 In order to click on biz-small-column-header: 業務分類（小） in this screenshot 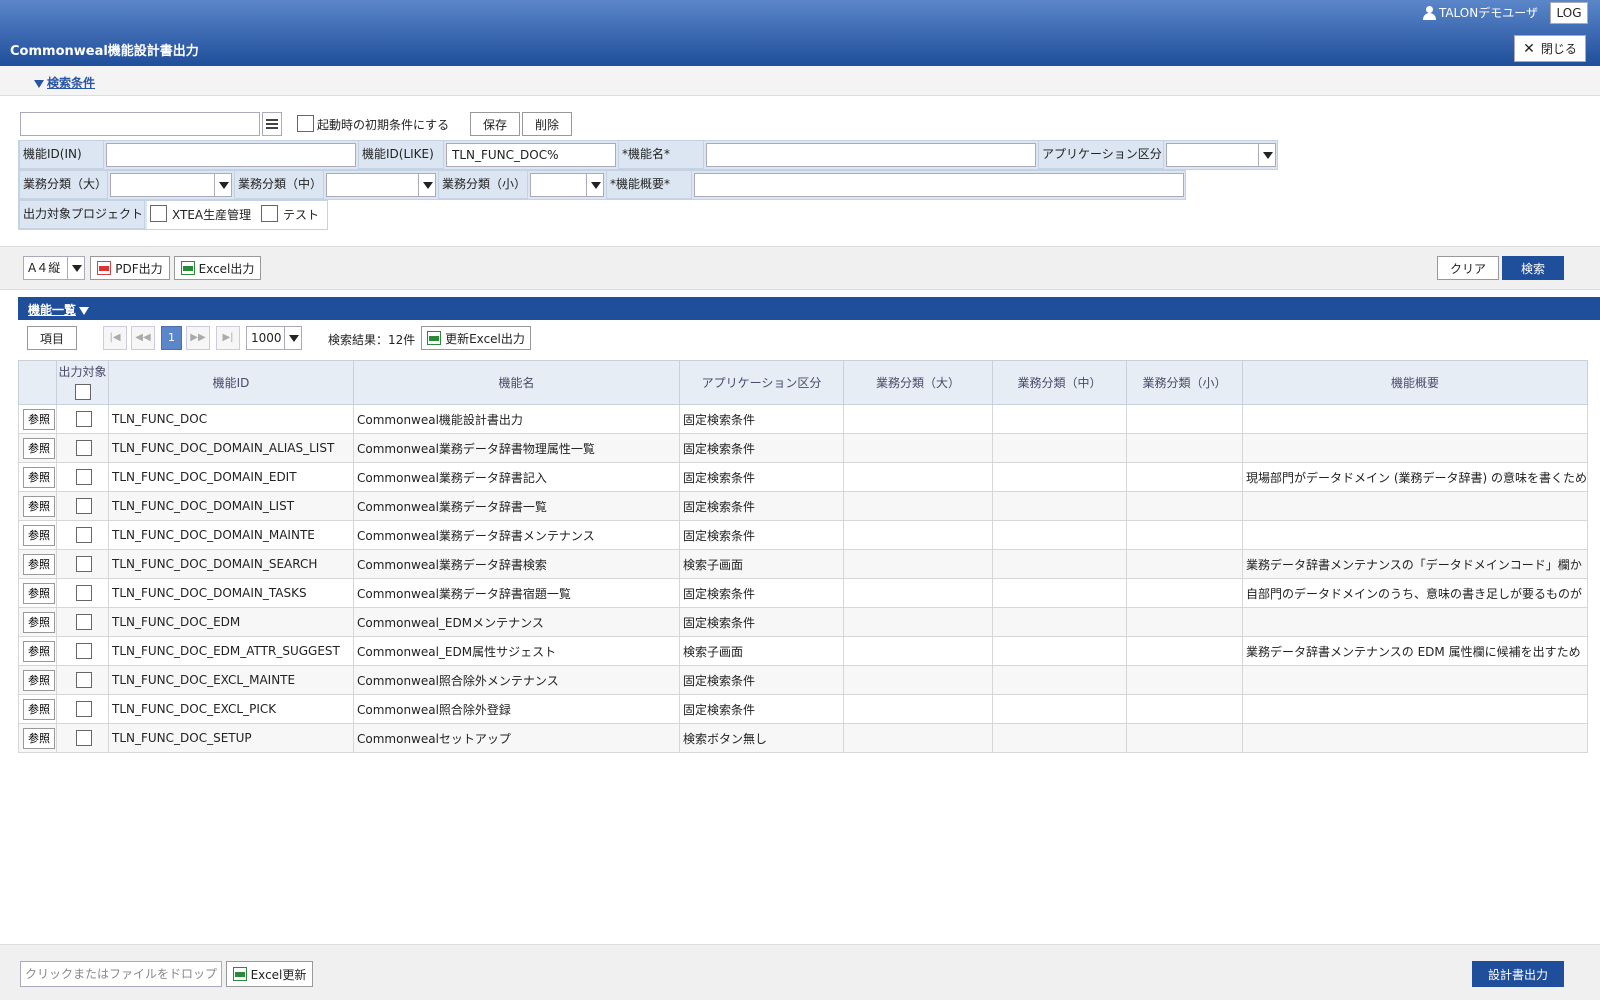, I will do `click(1184, 382)`.